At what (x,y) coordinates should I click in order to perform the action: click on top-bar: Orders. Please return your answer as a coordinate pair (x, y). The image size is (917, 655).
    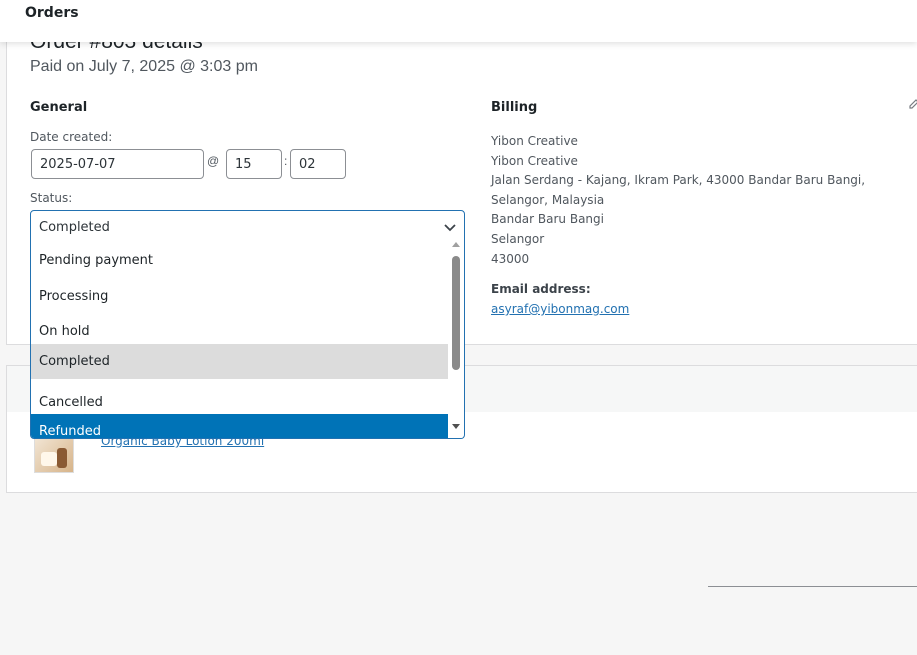
    Looking at the image, I should click on (458, 21).